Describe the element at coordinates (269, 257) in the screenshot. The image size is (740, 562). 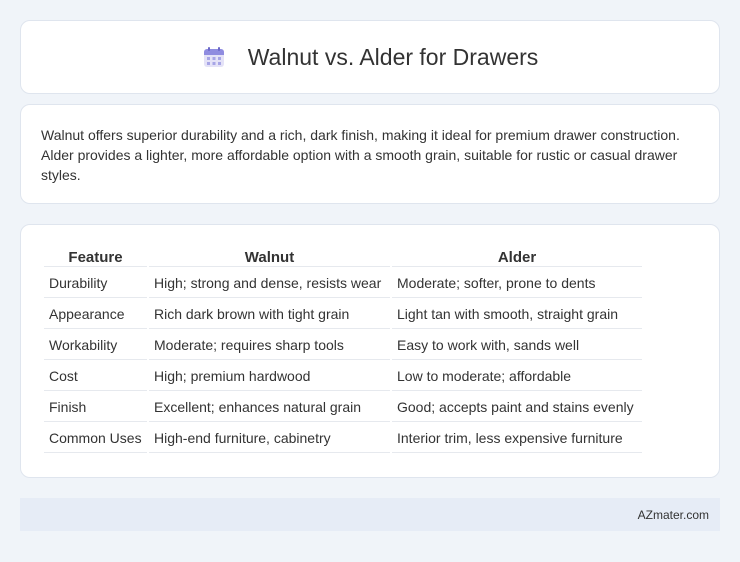
I see `header-walnut: Walnut` at that location.